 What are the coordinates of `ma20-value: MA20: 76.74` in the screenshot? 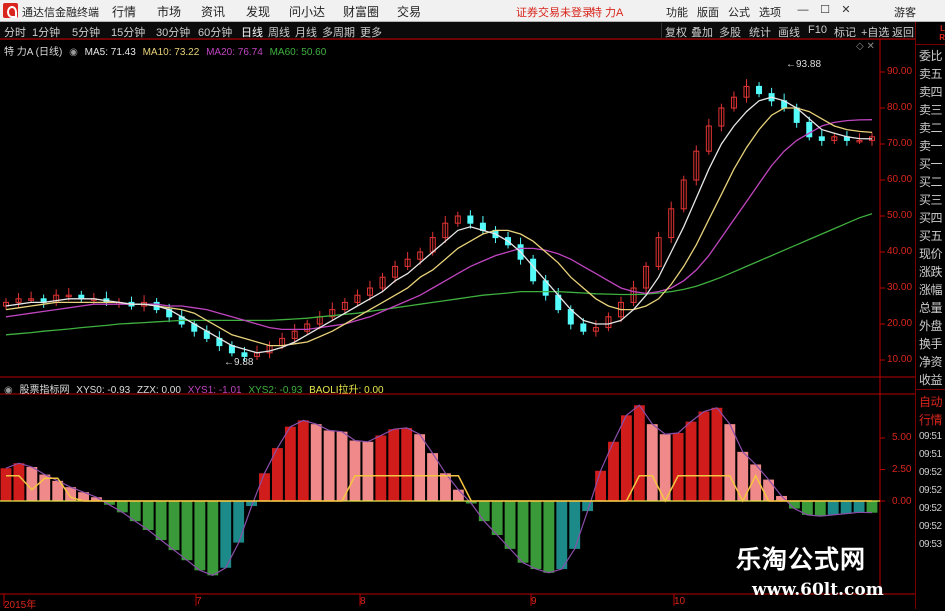 It's located at (234, 52).